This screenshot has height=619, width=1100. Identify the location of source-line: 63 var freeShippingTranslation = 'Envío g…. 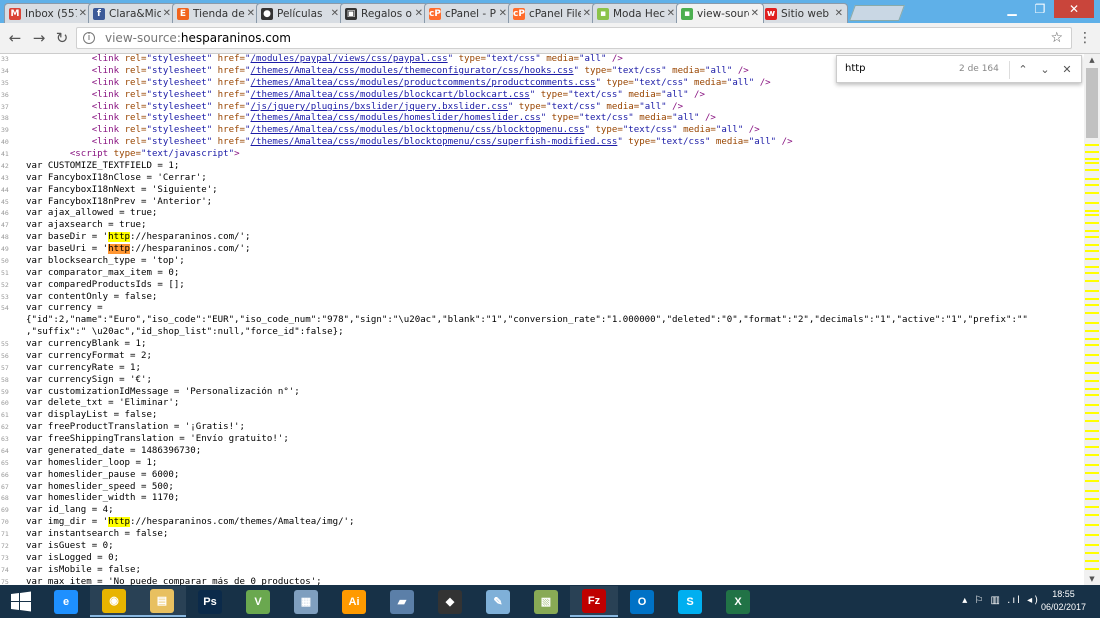
(542, 440).